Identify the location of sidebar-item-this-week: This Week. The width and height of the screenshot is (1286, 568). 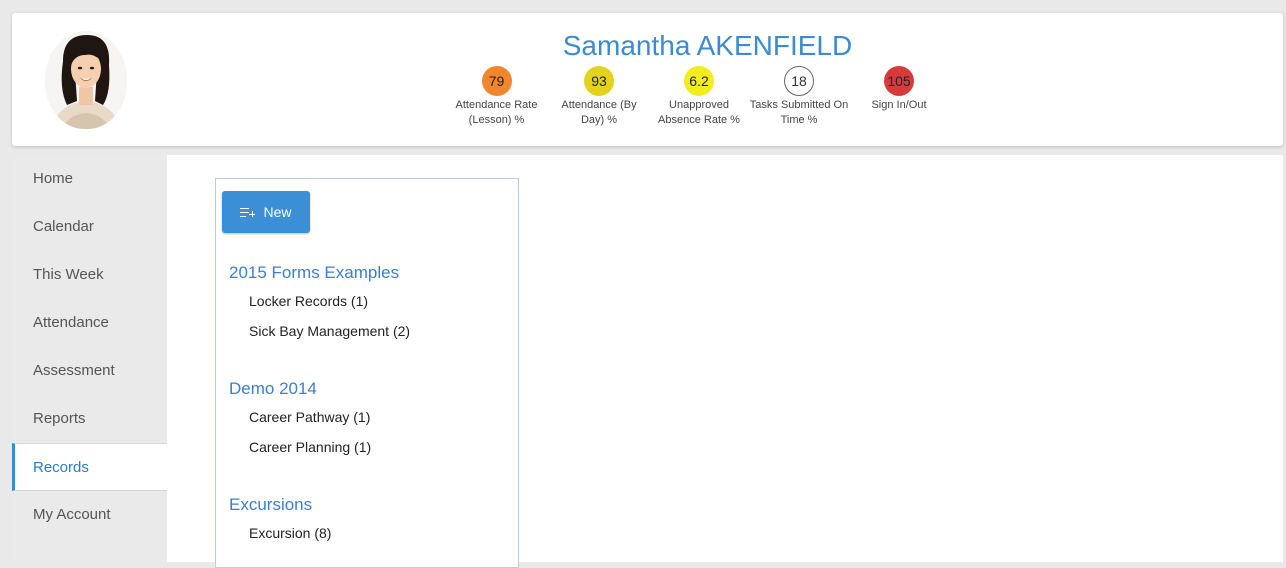
(89, 275).